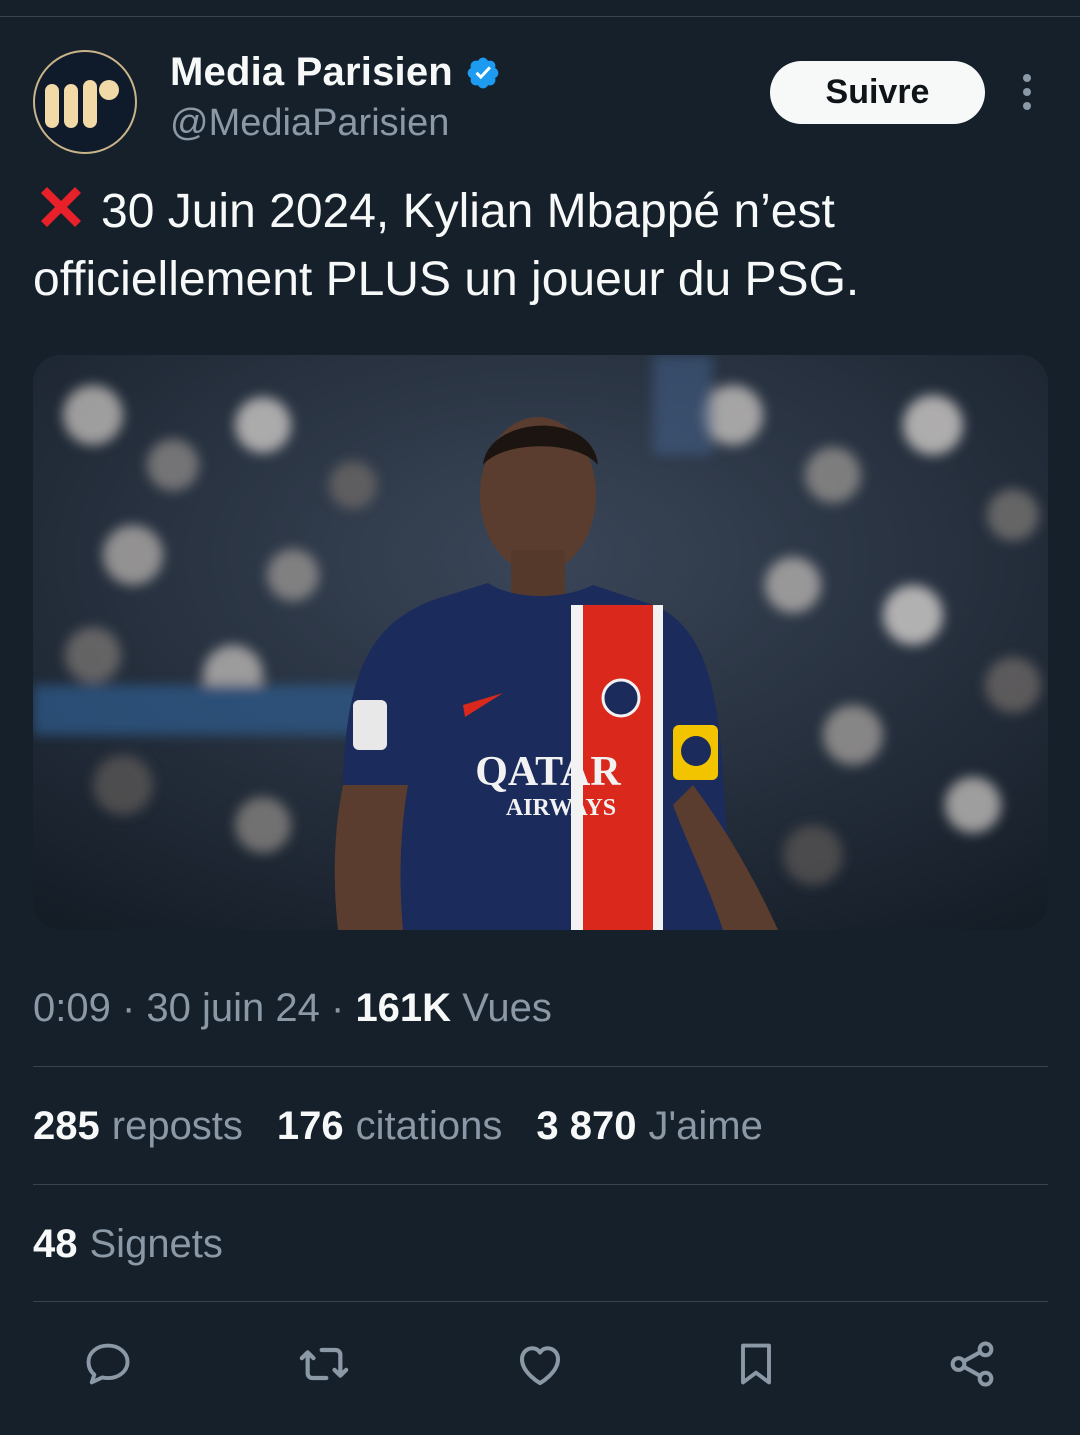 This screenshot has width=1080, height=1435. I want to click on more-options-icon, so click(1027, 92).